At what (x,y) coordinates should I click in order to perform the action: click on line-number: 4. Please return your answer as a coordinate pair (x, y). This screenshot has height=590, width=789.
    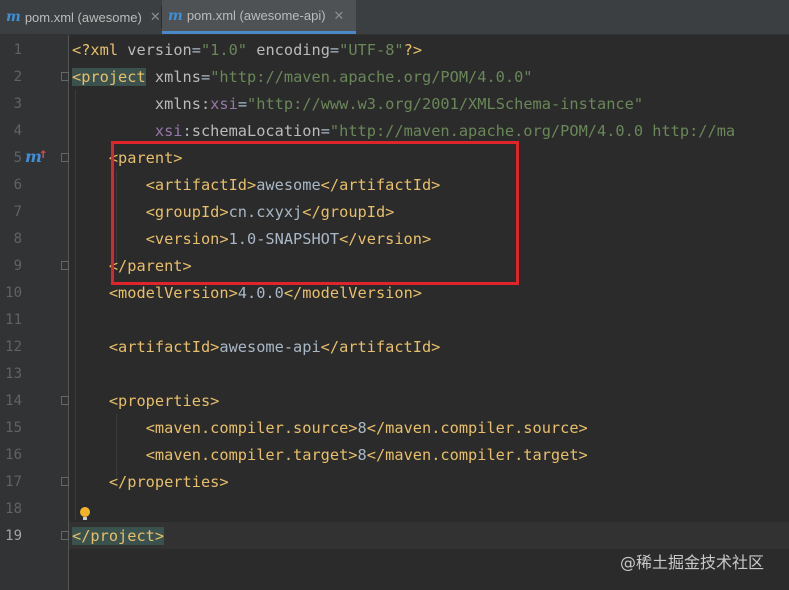
    Looking at the image, I should click on (17, 131).